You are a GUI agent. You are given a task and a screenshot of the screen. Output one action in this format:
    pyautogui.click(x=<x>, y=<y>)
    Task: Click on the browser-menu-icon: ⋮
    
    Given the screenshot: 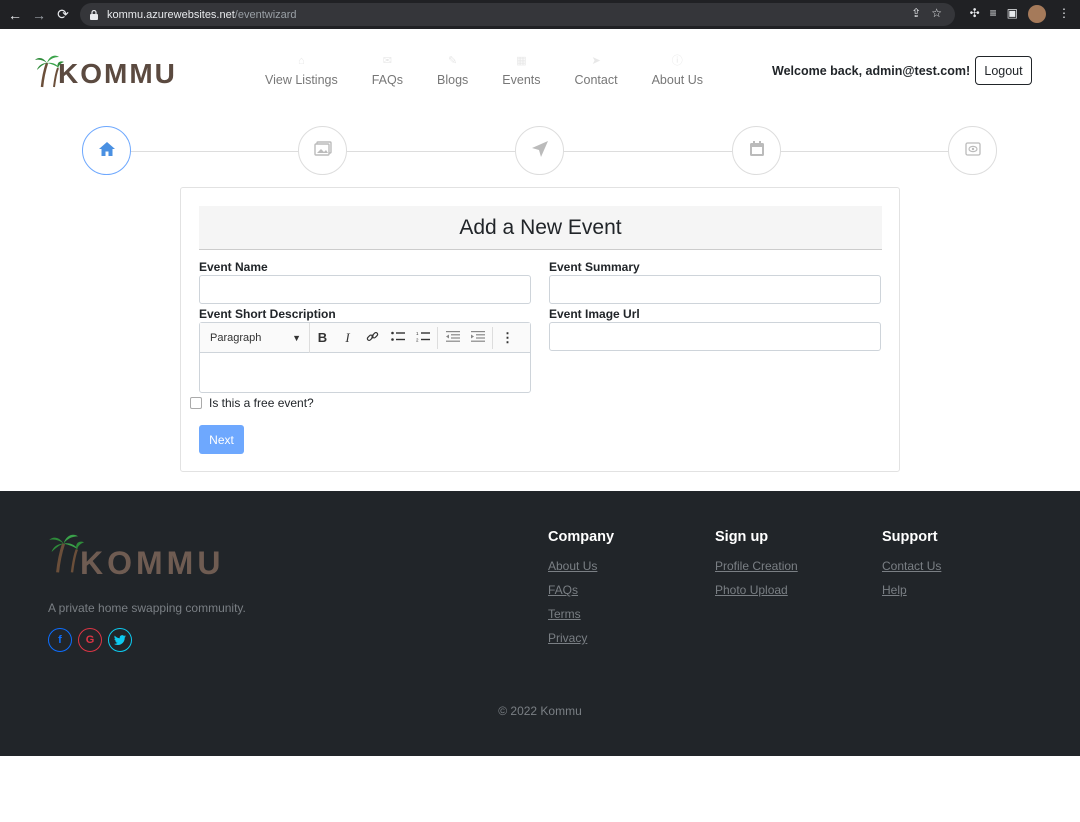 What is the action you would take?
    pyautogui.click(x=1064, y=13)
    